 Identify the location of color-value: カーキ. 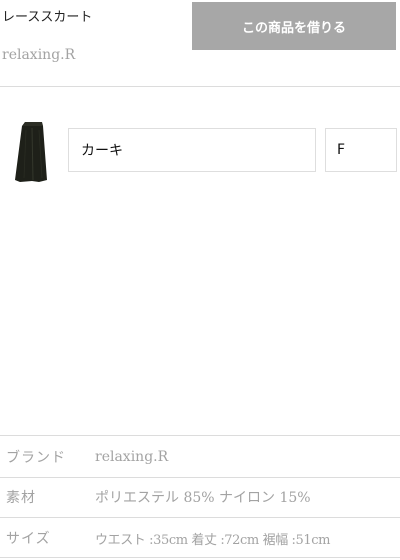
(102, 151).